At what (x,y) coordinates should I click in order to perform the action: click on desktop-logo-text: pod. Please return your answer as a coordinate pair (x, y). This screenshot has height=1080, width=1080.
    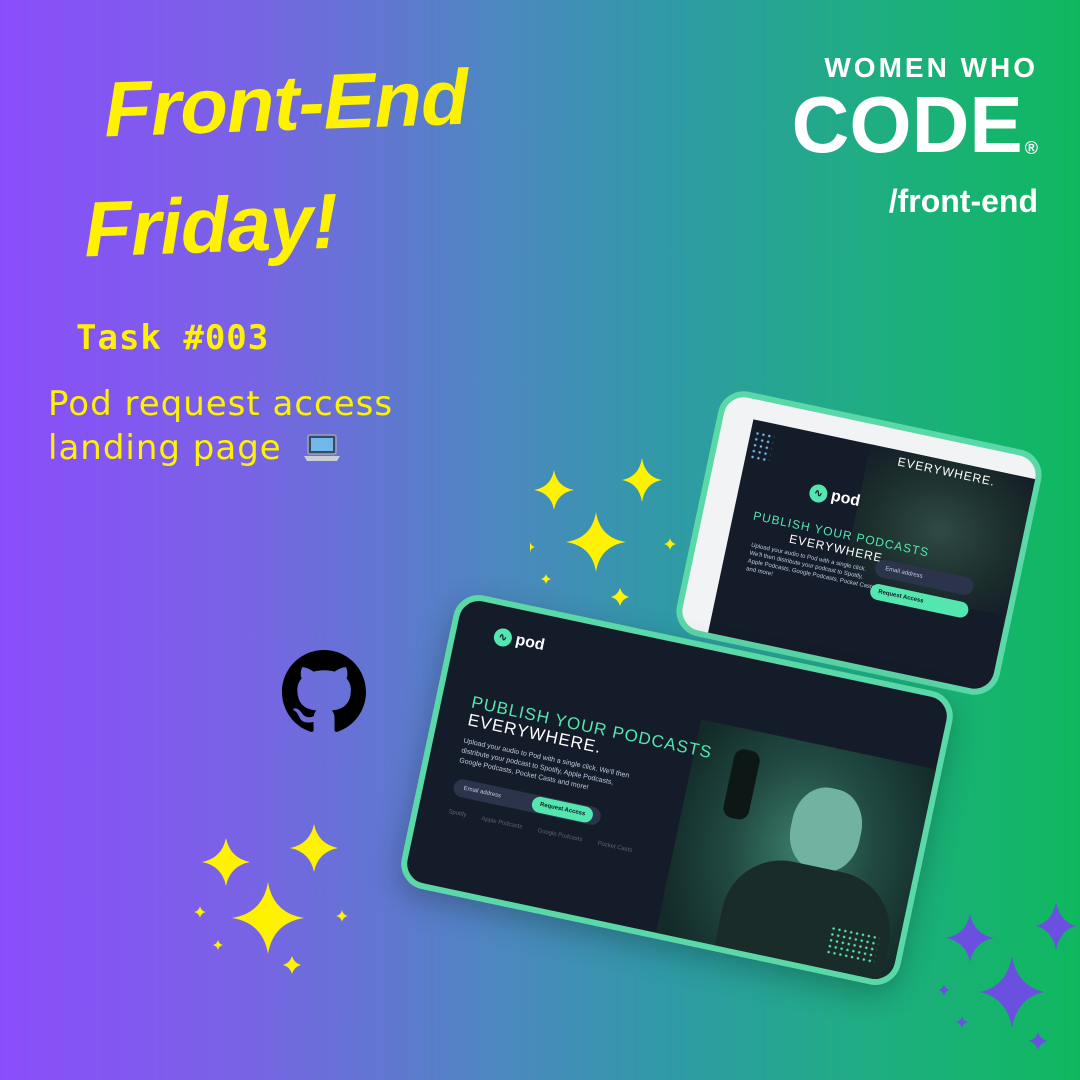
    Looking at the image, I should click on (530, 643).